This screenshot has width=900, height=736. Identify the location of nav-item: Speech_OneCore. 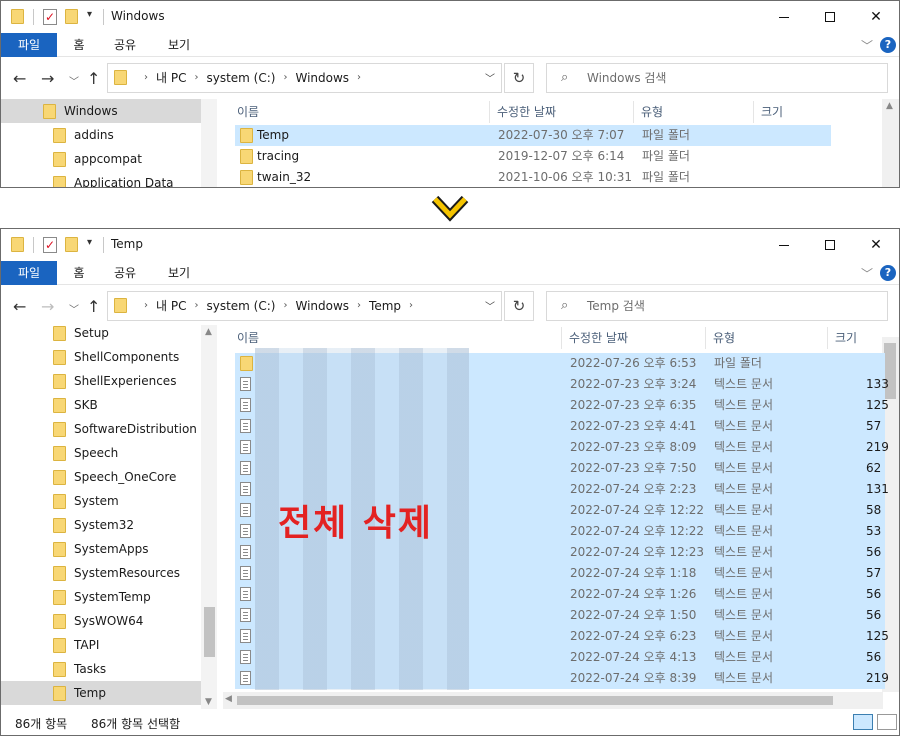
(101, 477).